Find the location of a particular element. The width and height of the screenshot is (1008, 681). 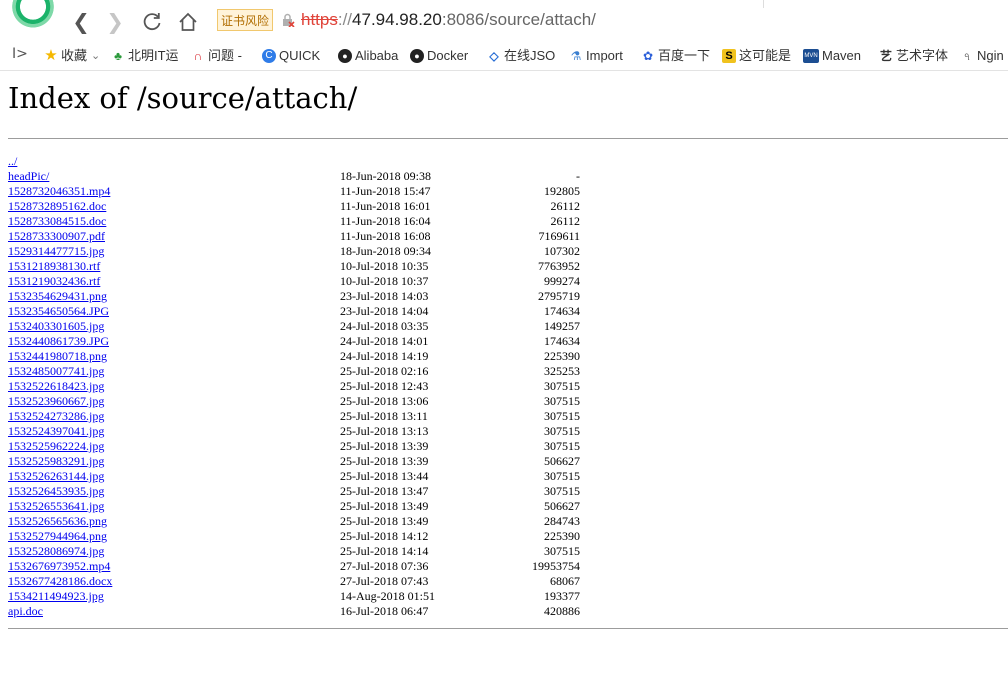

file-link: 1528732046351.mp4 is located at coordinates (59, 191).